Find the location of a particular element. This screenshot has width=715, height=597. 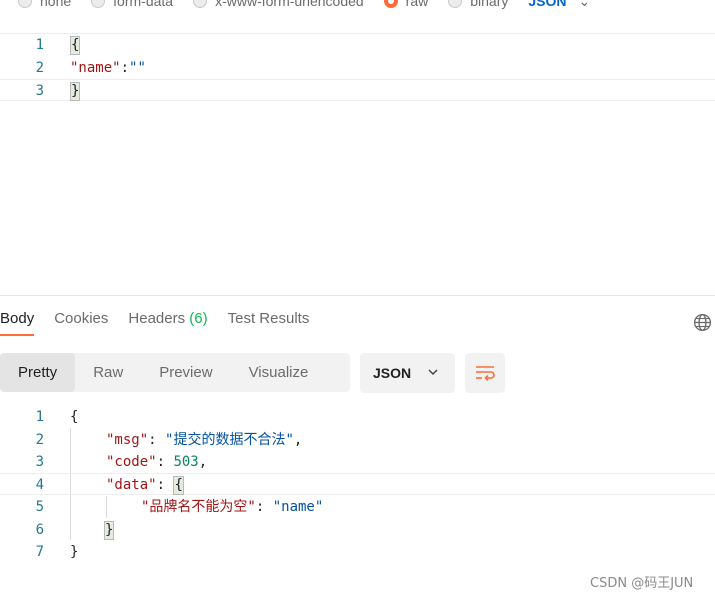

json-key: "code" is located at coordinates (131, 462).